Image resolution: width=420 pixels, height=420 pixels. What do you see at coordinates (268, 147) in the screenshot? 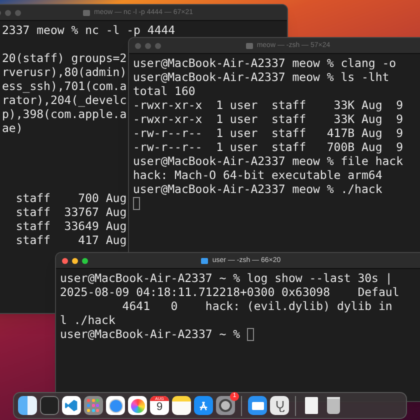
I see `terminal-line: -rw-r--r-- 1 user staff 700B Aug 9` at bounding box center [268, 147].